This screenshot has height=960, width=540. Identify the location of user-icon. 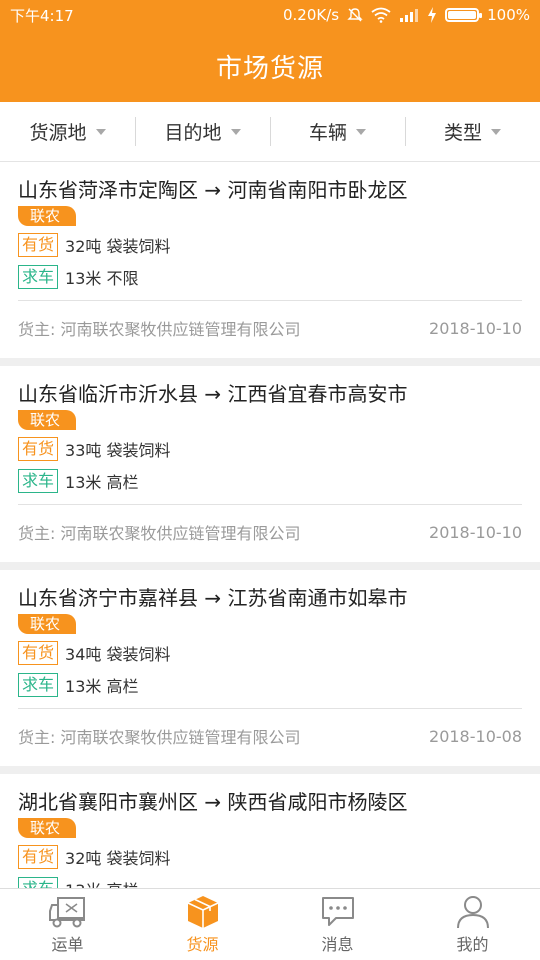
(472, 911).